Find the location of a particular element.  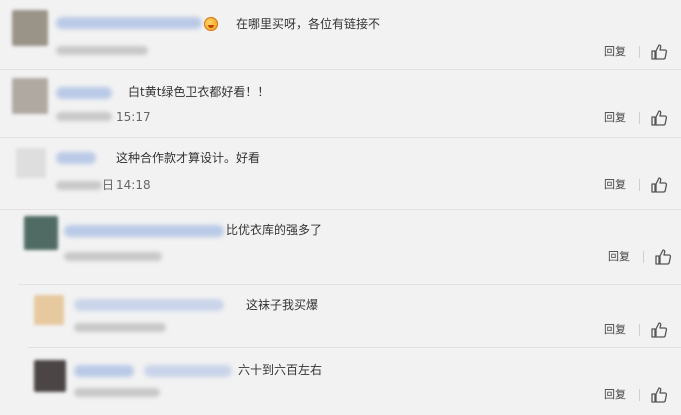

timestamp-time: 15:17 is located at coordinates (133, 117).